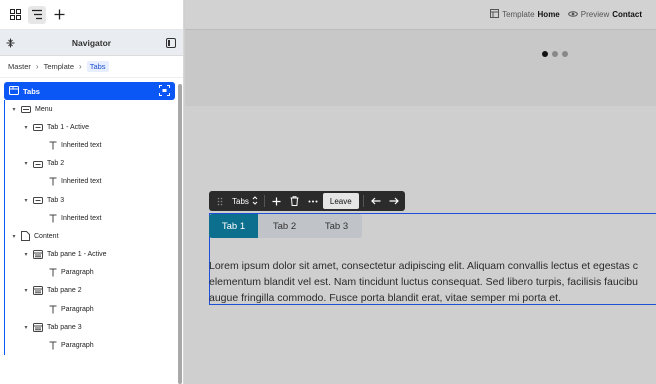  I want to click on navigator-scrollbar, so click(180, 234).